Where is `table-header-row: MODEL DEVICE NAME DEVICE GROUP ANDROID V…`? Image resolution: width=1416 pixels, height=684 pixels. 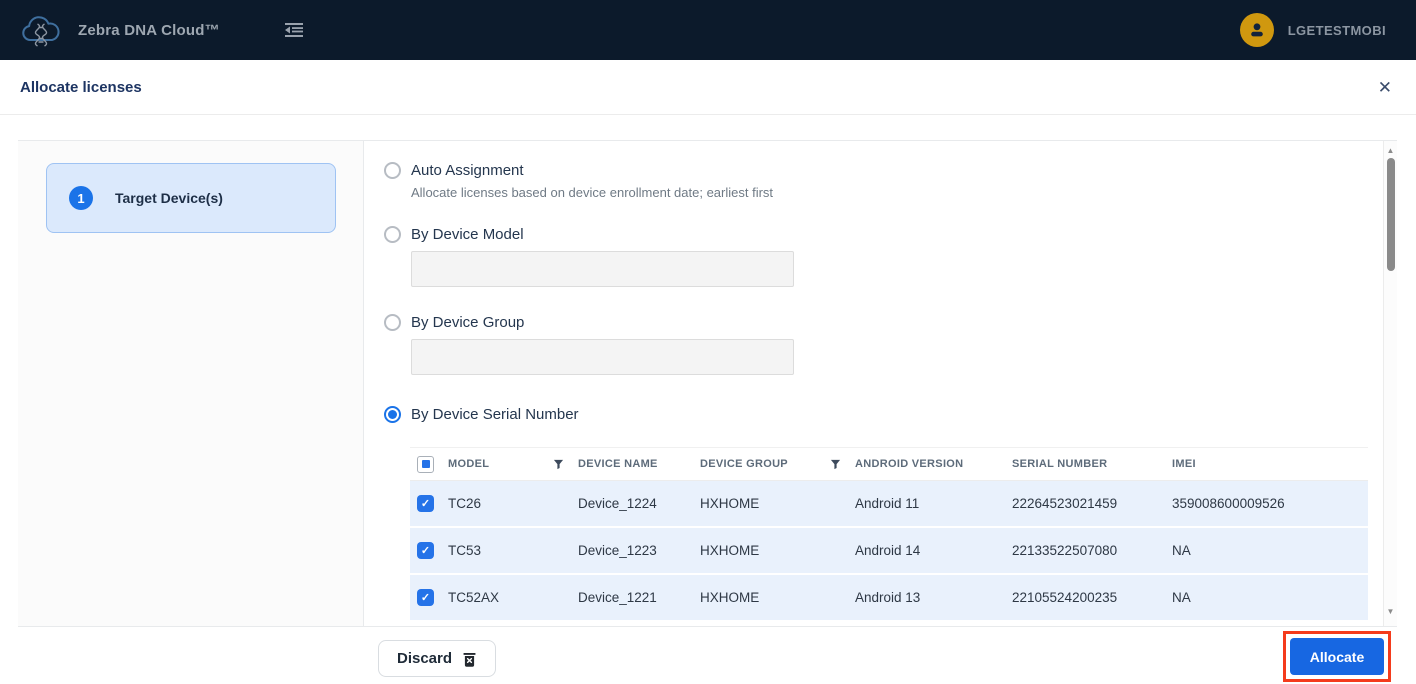
table-header-row: MODEL DEVICE NAME DEVICE GROUP ANDROID V… is located at coordinates (889, 464).